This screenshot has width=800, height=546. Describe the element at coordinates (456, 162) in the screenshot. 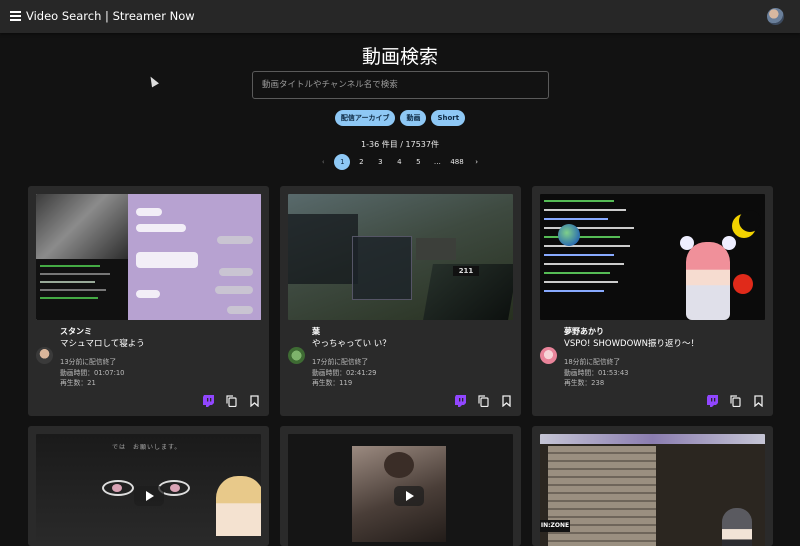

I see `page-button-last: 488` at that location.